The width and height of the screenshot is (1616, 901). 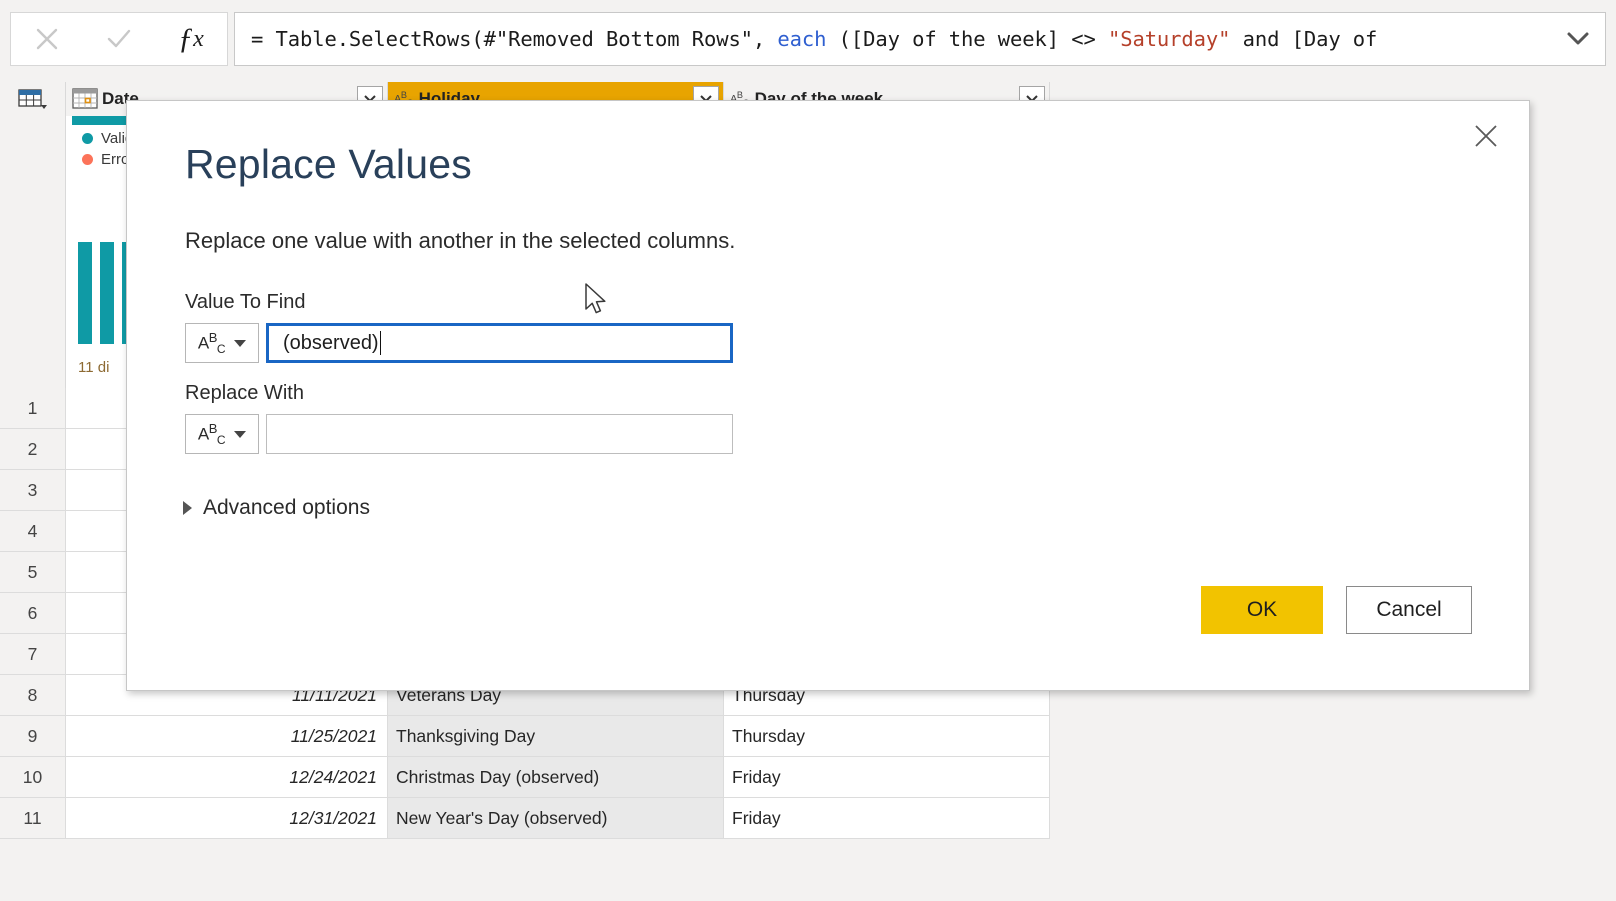 I want to click on value-to-find-label: Value To Find, so click(x=245, y=302).